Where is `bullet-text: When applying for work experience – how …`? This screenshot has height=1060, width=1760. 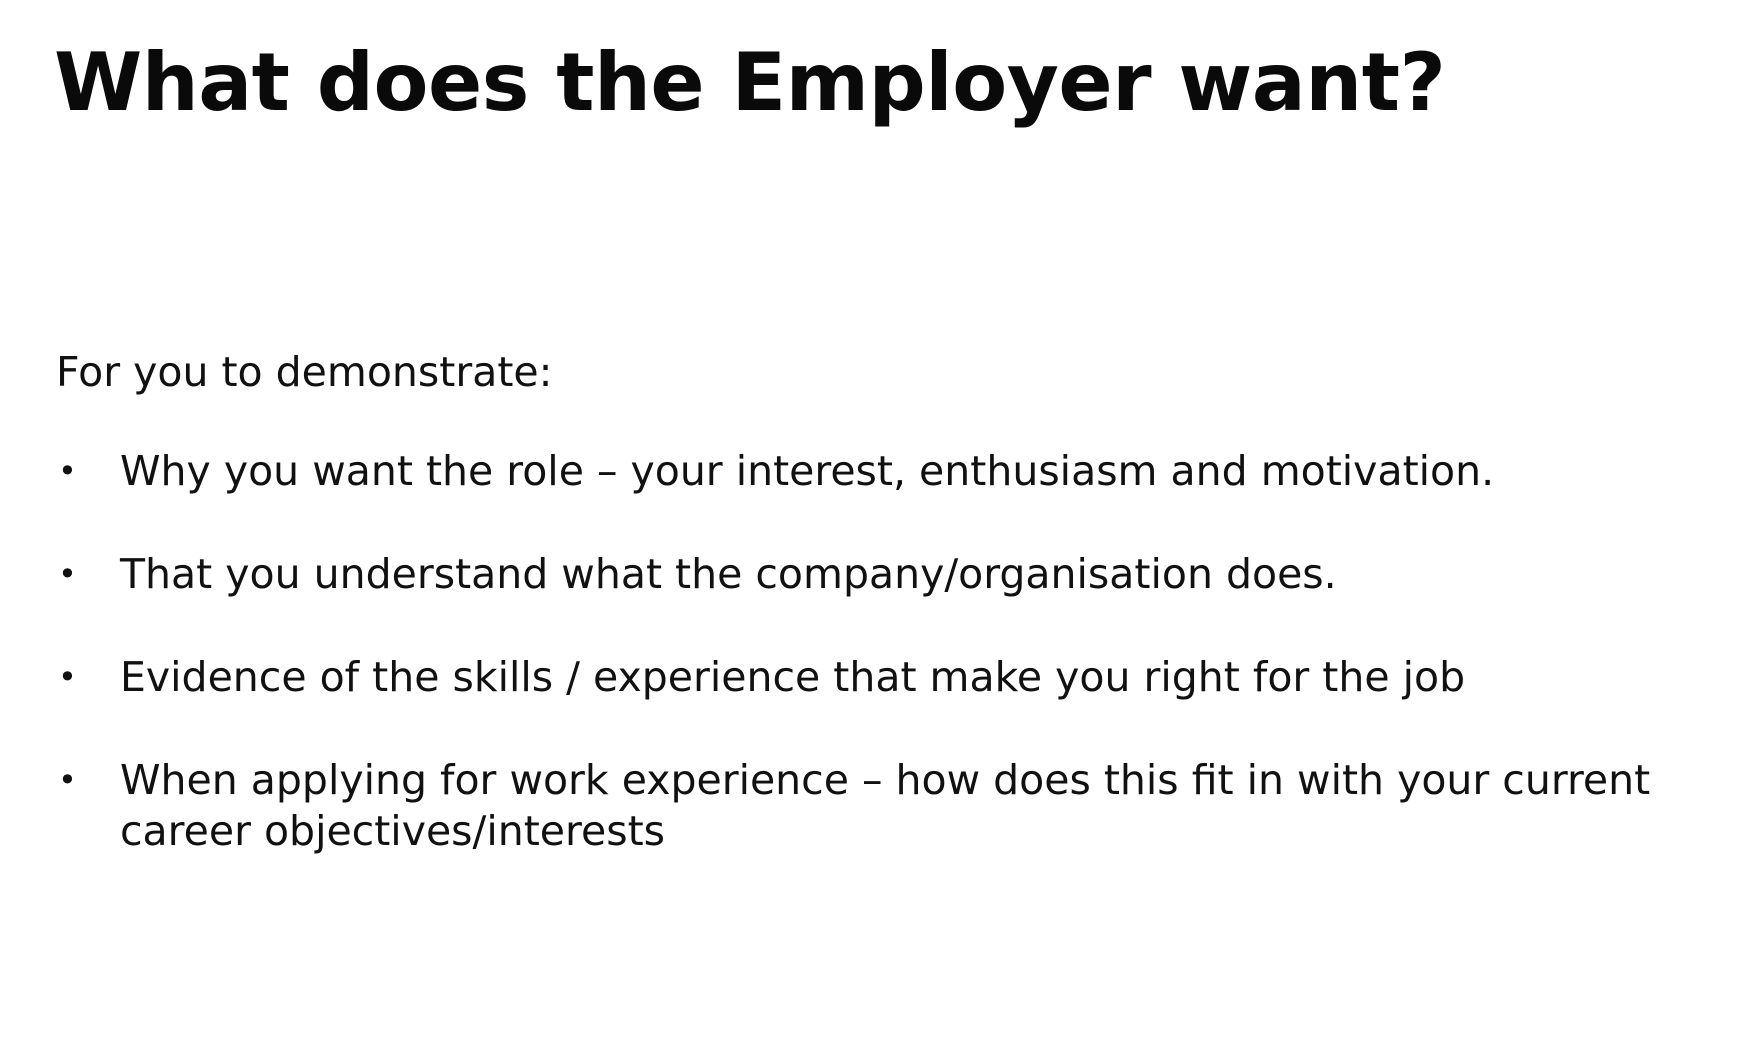 bullet-text: When applying for work experience – how … is located at coordinates (885, 805).